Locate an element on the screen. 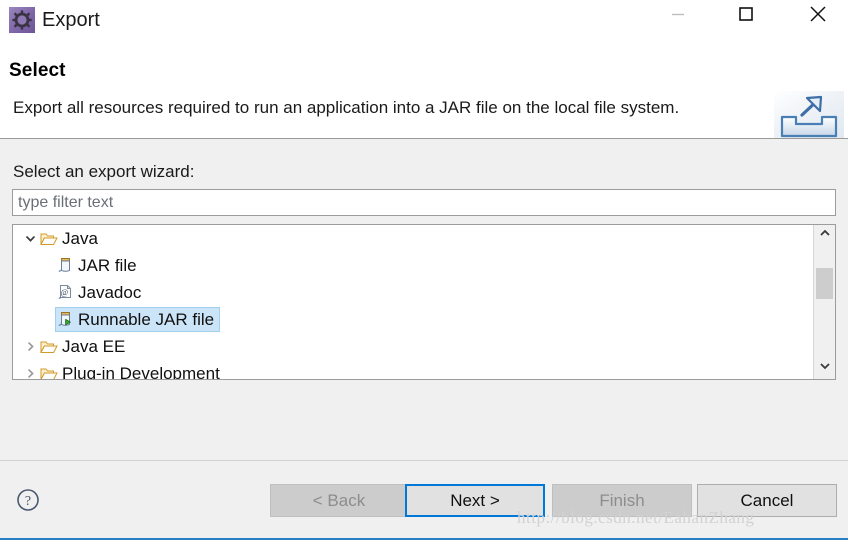  tree-row-label: JAR file is located at coordinates (107, 265).